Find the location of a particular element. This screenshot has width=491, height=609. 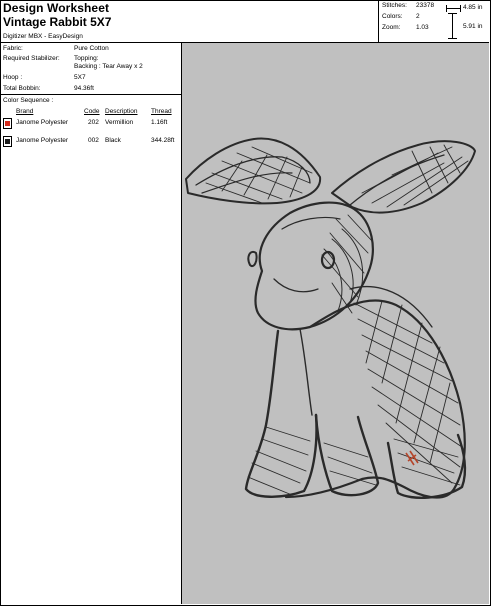

design-name: Vintage Rabbit 5X7 is located at coordinates (57, 22).